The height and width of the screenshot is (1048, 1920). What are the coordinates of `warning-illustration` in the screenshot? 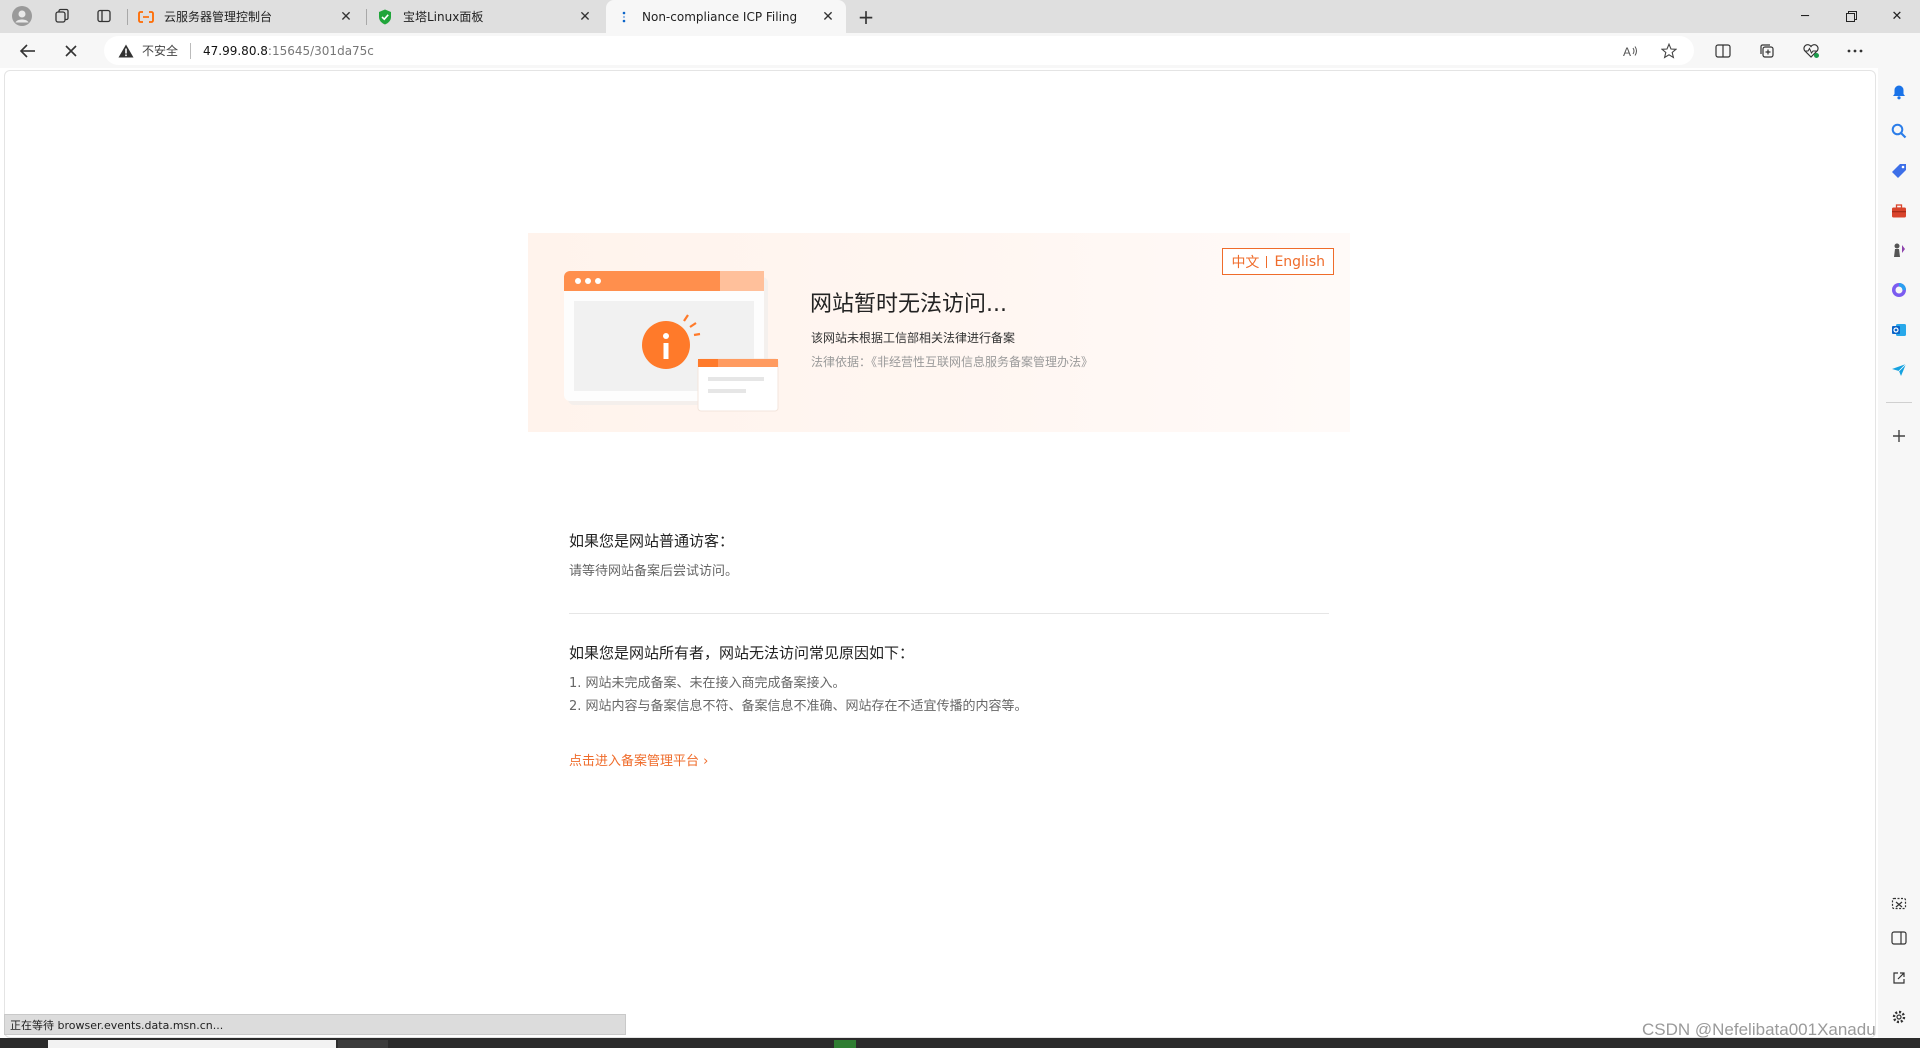 It's located at (674, 342).